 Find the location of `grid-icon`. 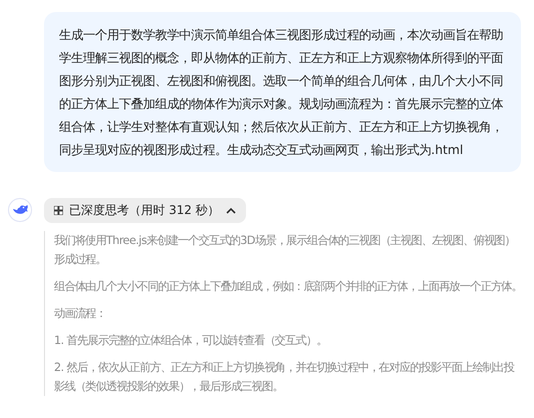

grid-icon is located at coordinates (58, 210).